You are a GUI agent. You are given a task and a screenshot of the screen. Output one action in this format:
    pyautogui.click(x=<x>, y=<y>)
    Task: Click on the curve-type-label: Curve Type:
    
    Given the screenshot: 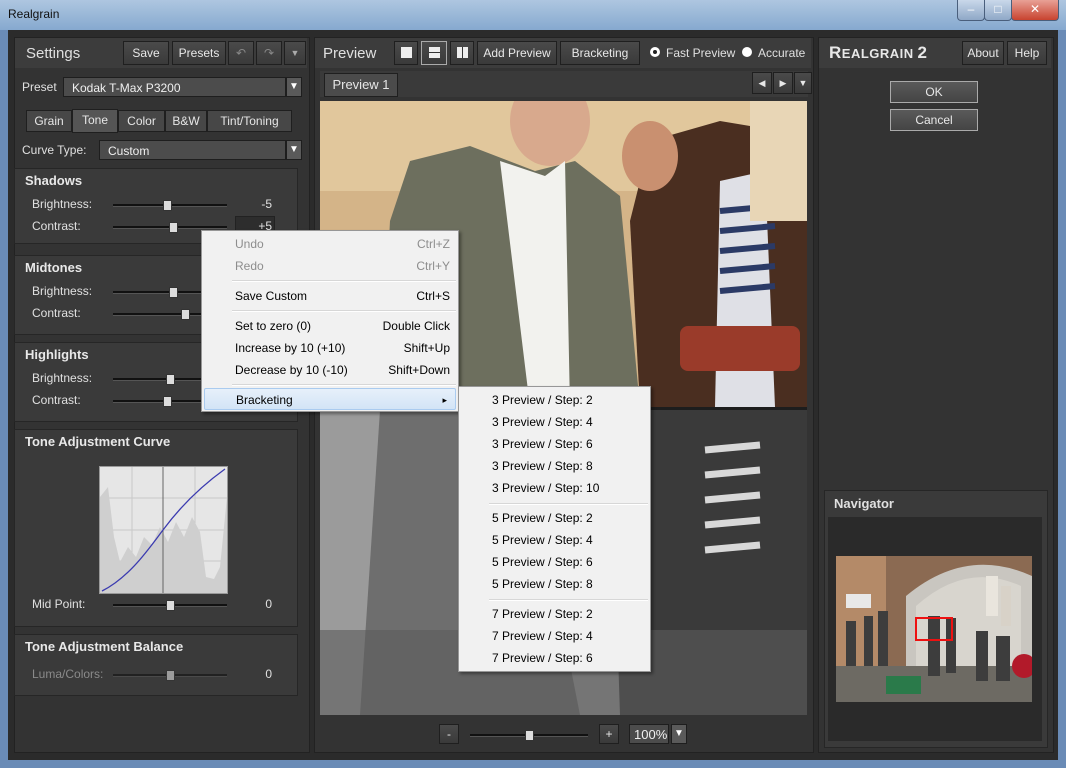 What is the action you would take?
    pyautogui.click(x=54, y=150)
    